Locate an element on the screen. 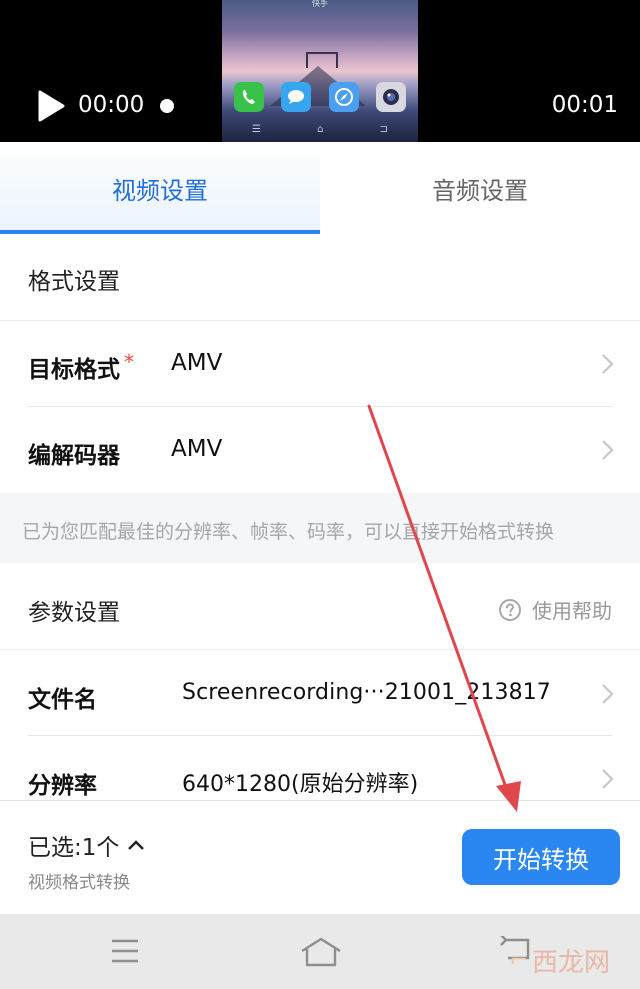  codec-row: 编解码器 AMV is located at coordinates (320, 450).